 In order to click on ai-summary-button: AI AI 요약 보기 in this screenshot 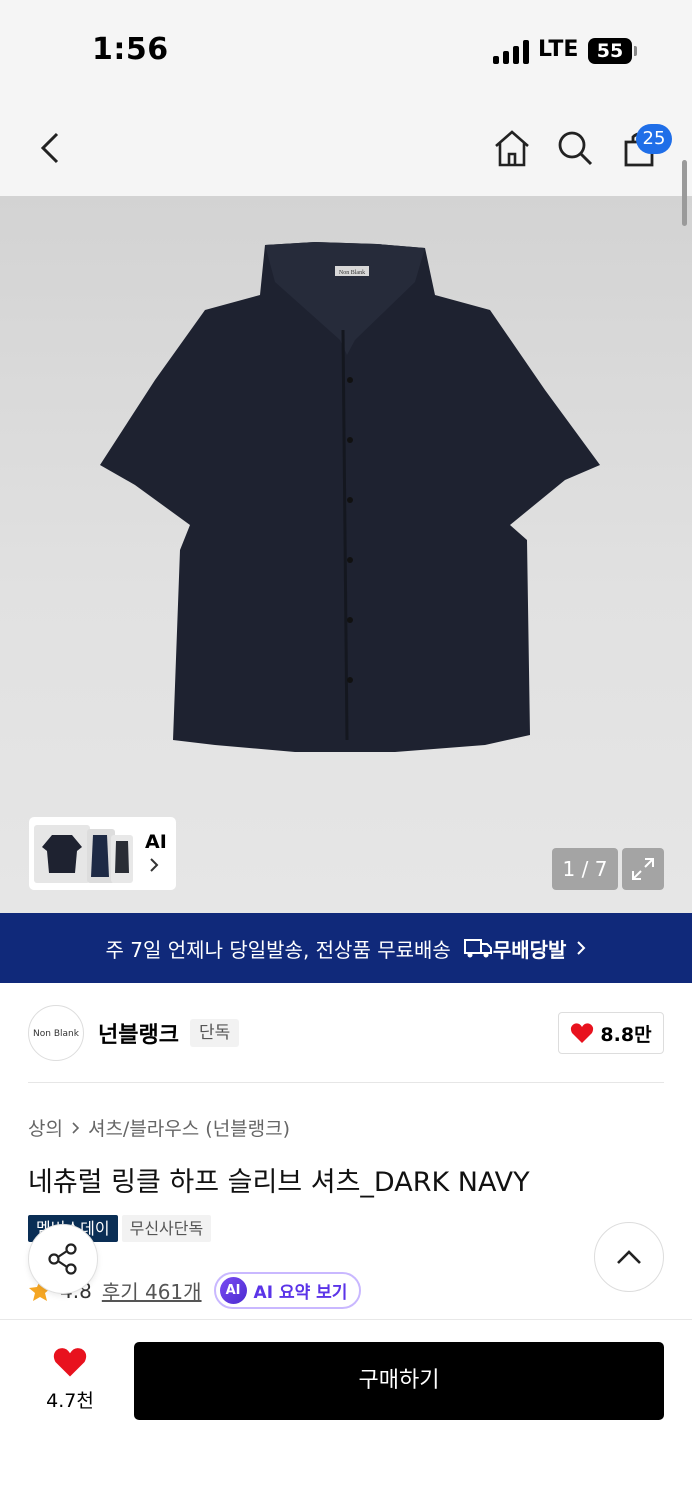, I will do `click(287, 1290)`.